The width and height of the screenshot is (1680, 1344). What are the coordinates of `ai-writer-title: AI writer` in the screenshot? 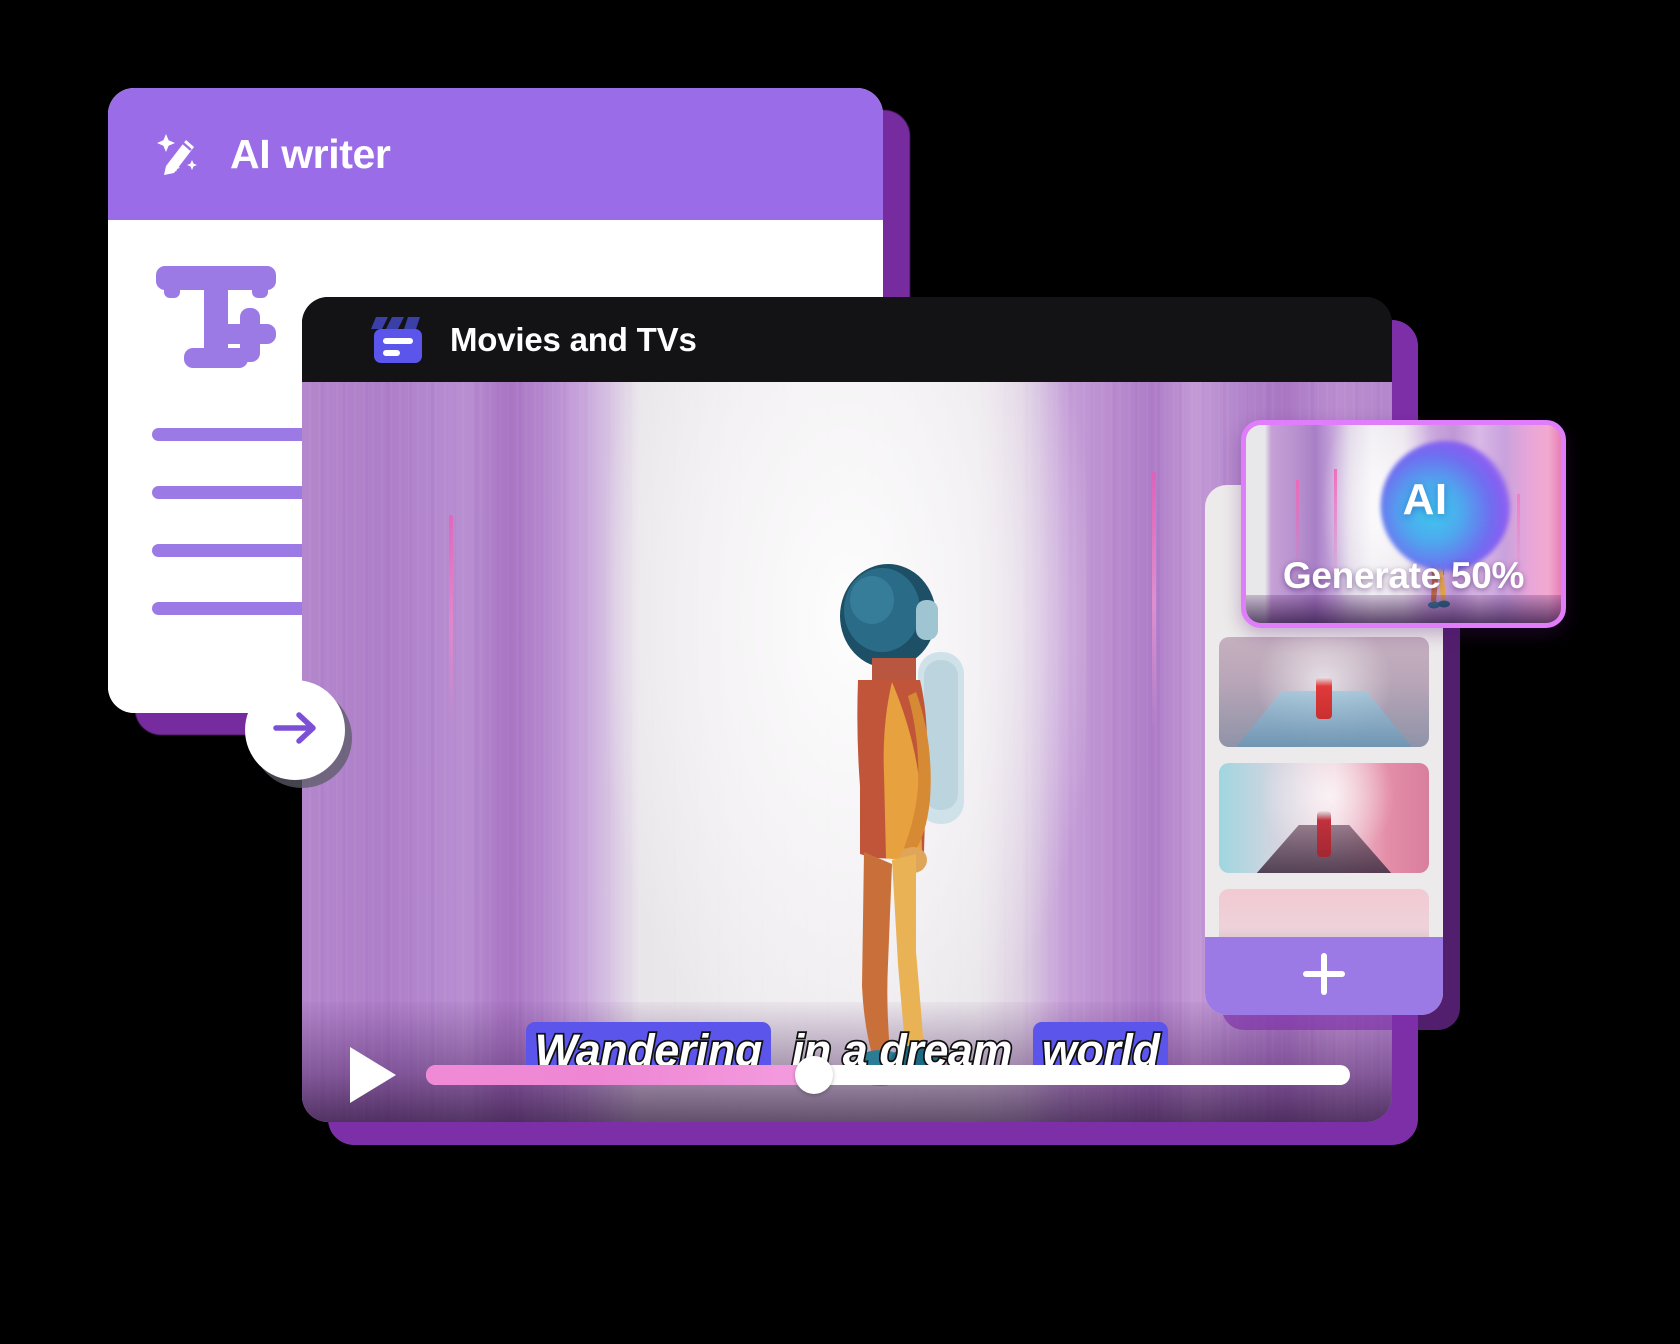 It's located at (310, 153).